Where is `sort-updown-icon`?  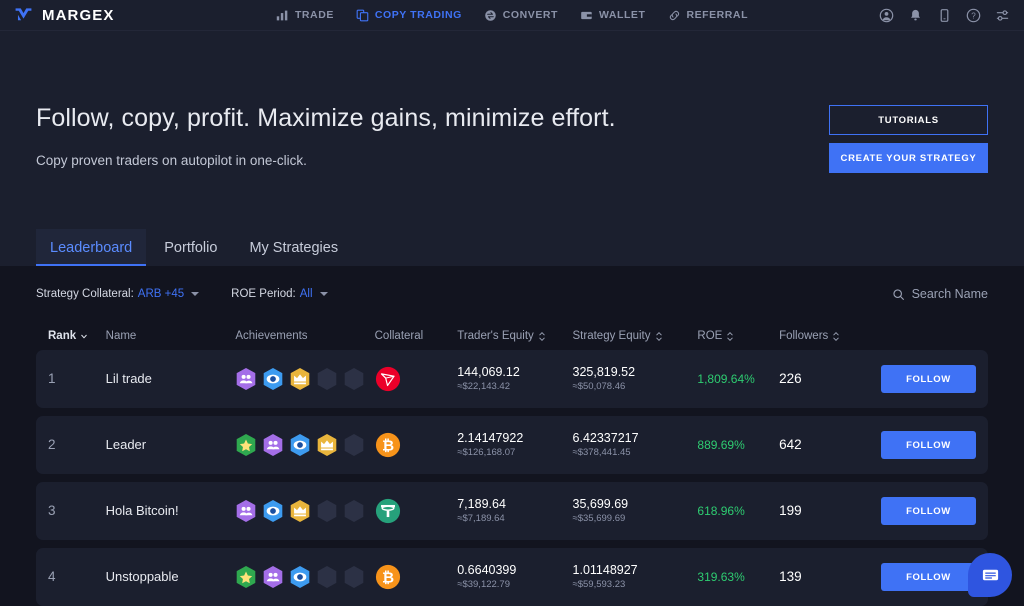
sort-updown-icon is located at coordinates (541, 336).